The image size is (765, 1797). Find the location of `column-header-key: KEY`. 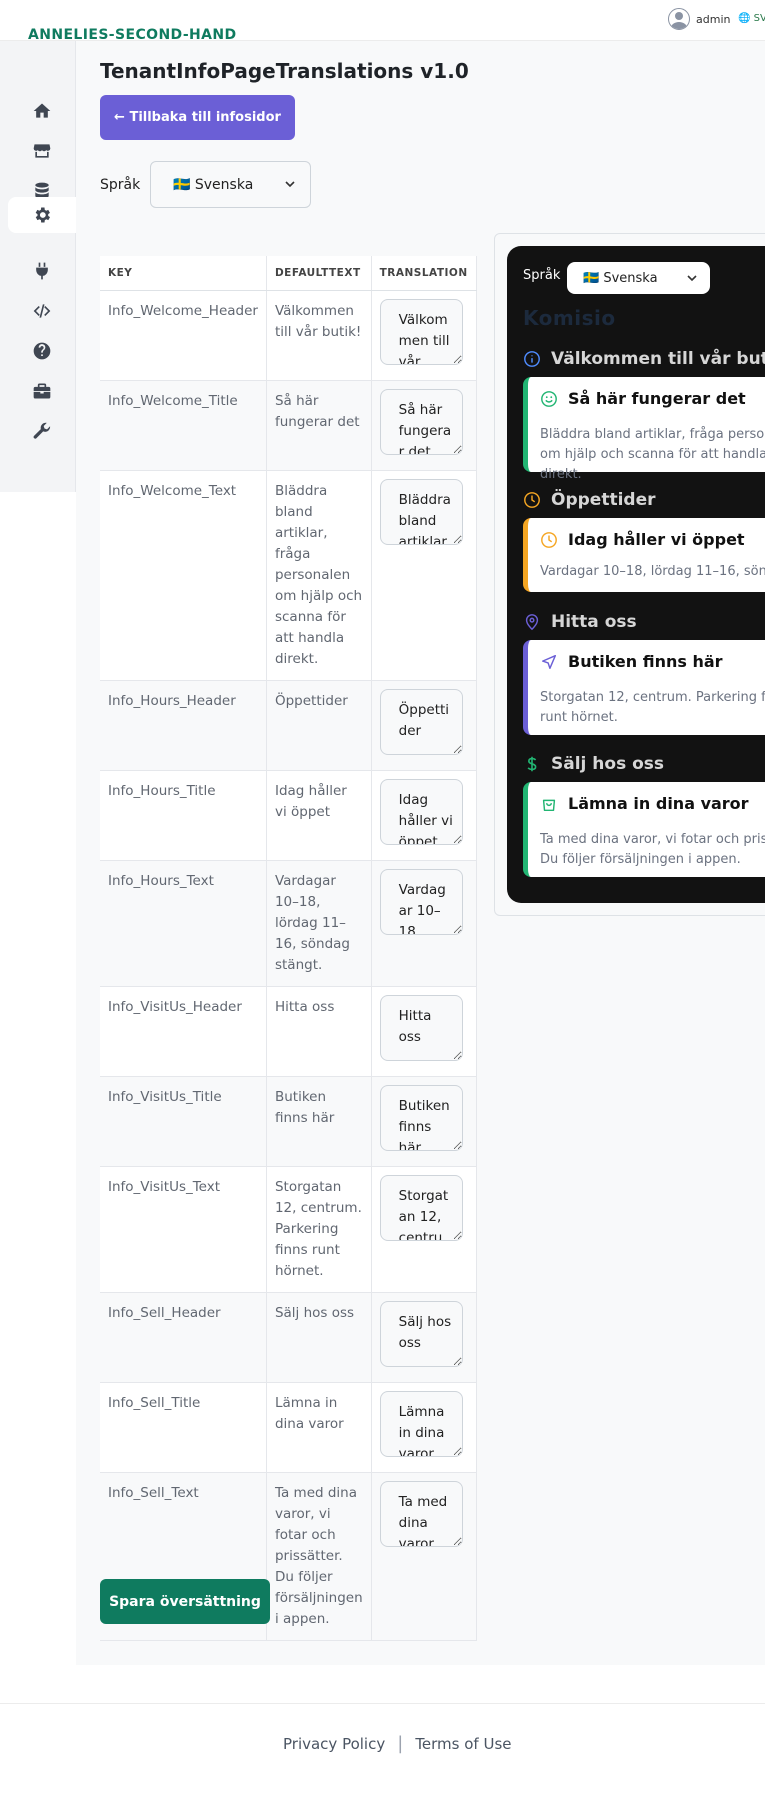

column-header-key: KEY is located at coordinates (183, 273).